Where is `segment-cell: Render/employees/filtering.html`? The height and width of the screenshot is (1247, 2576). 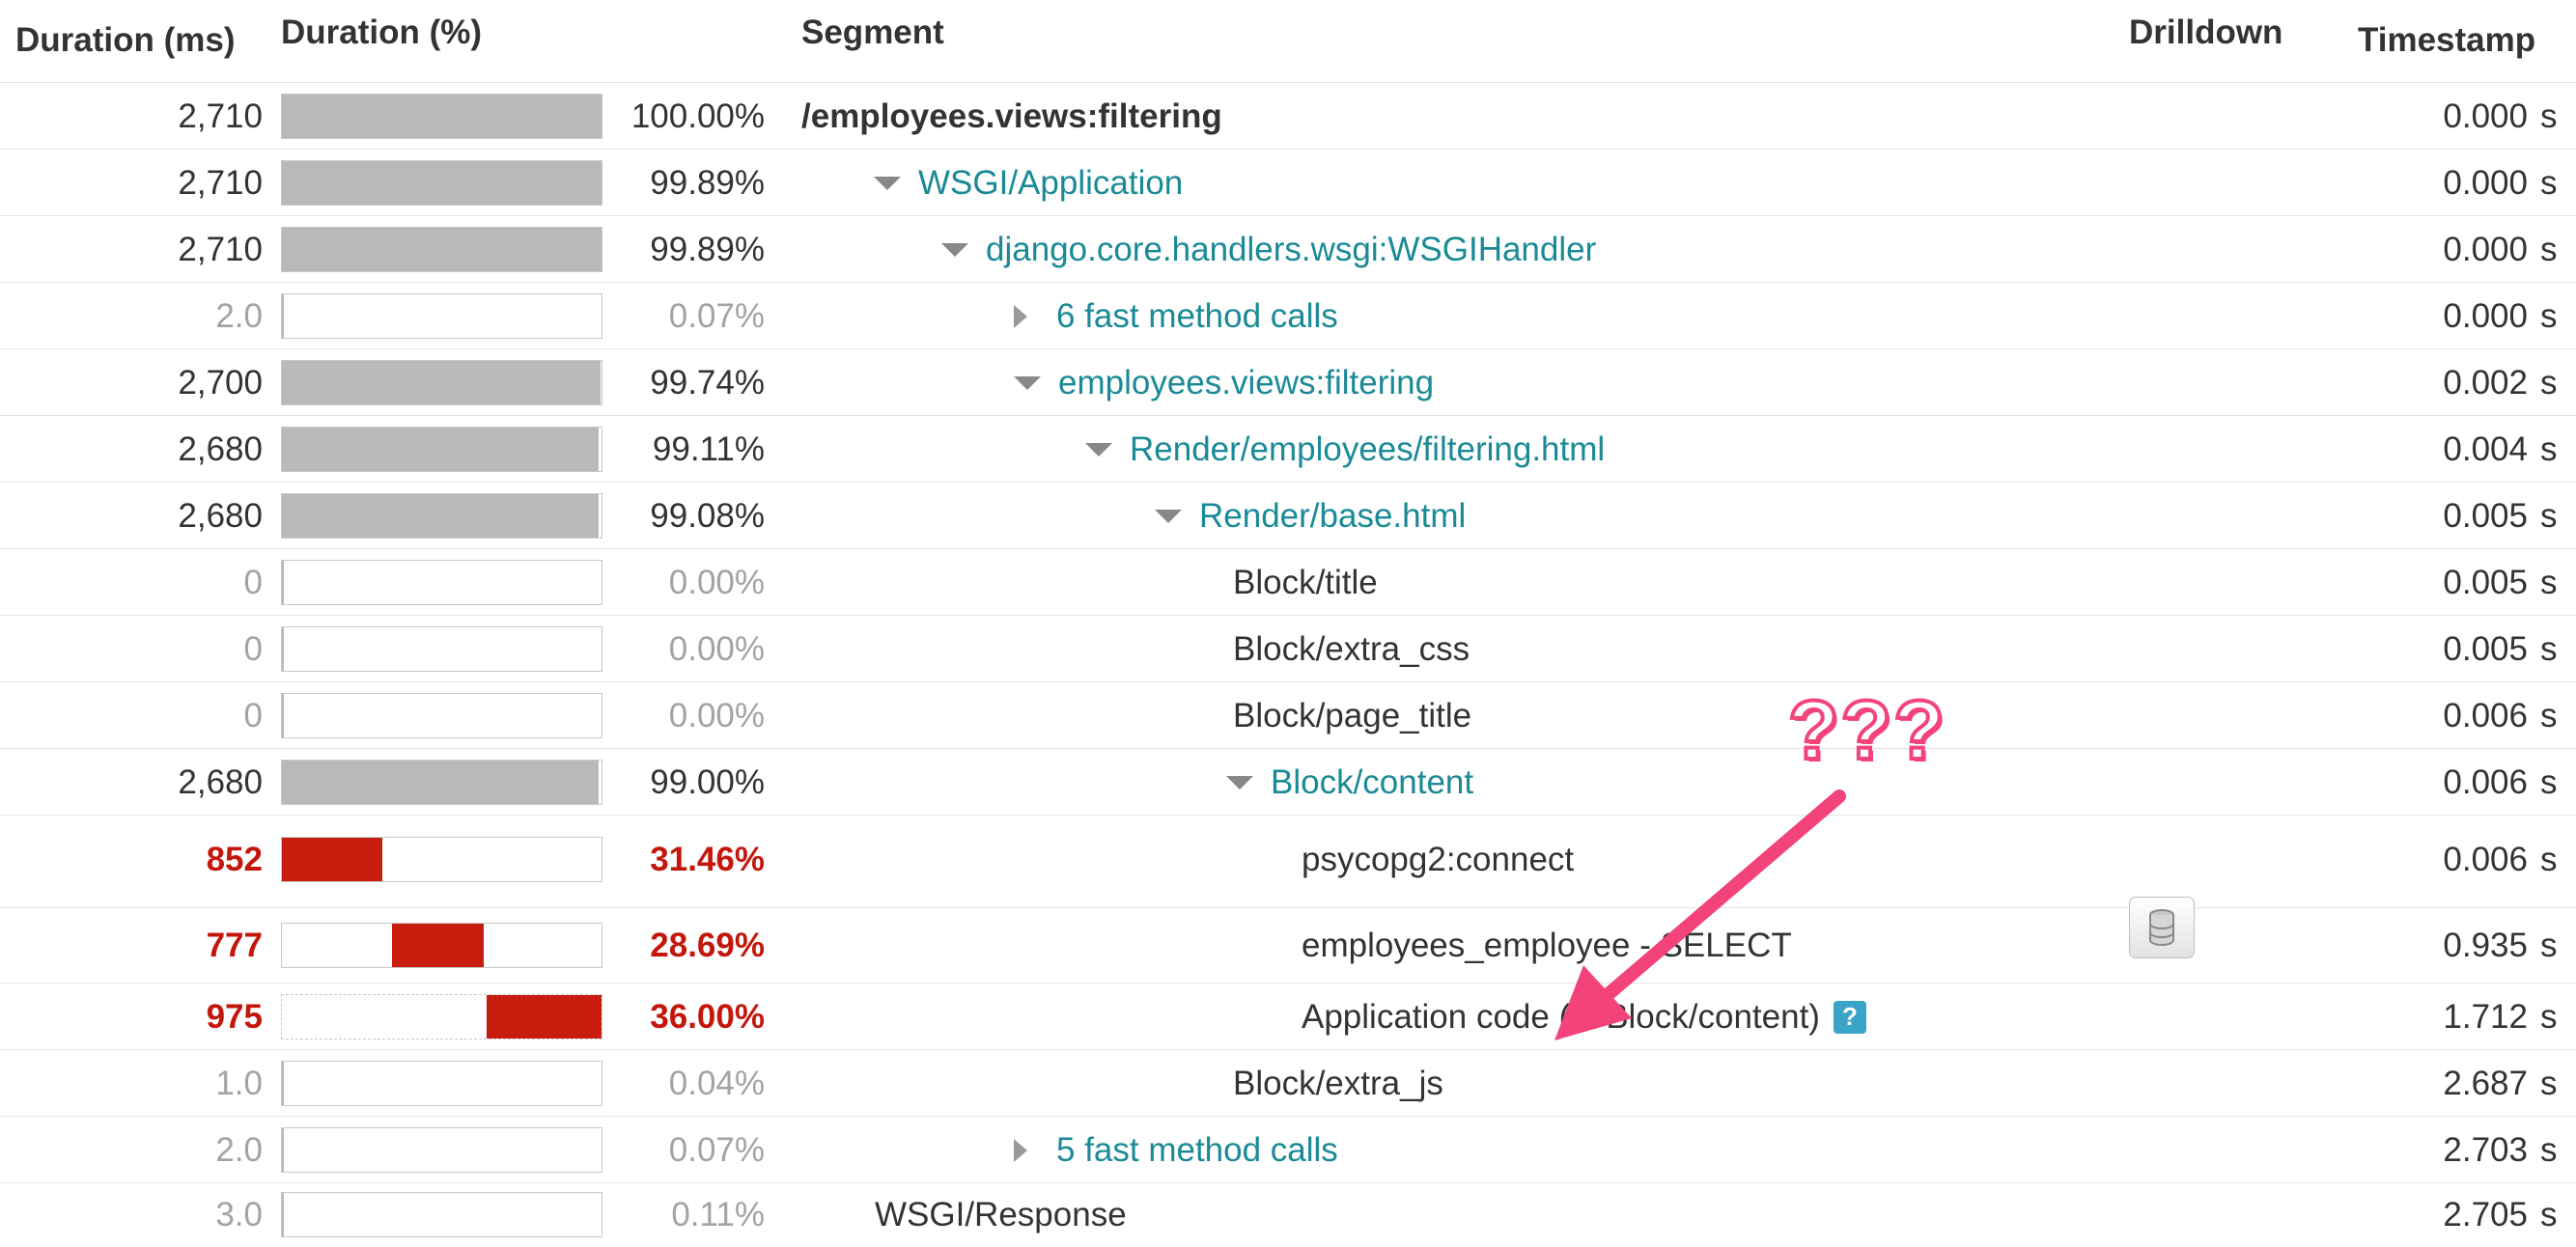 segment-cell: Render/employees/filtering.html is located at coordinates (1737, 449).